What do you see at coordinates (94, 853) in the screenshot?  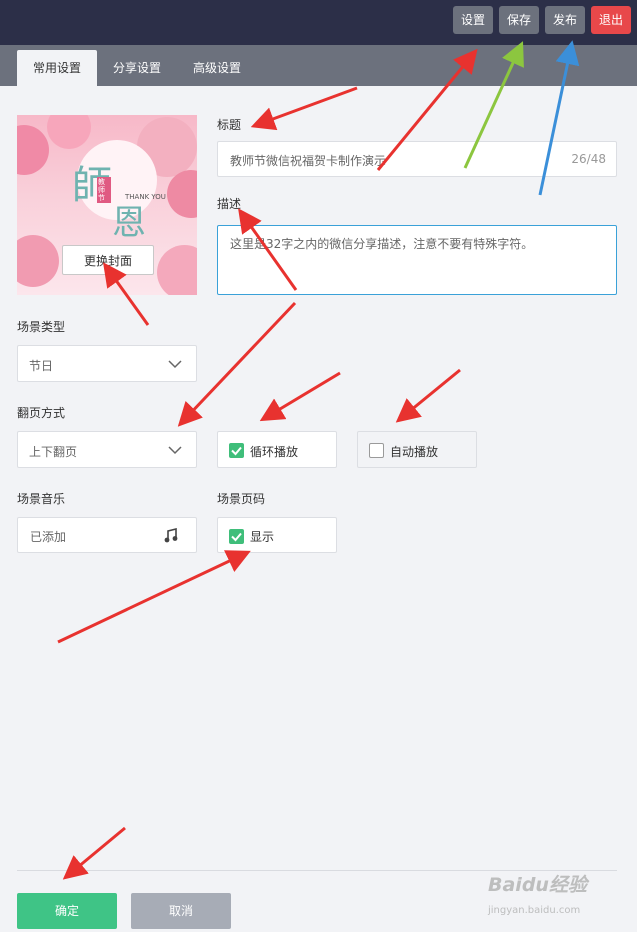 I see `arrow-to-confirm` at bounding box center [94, 853].